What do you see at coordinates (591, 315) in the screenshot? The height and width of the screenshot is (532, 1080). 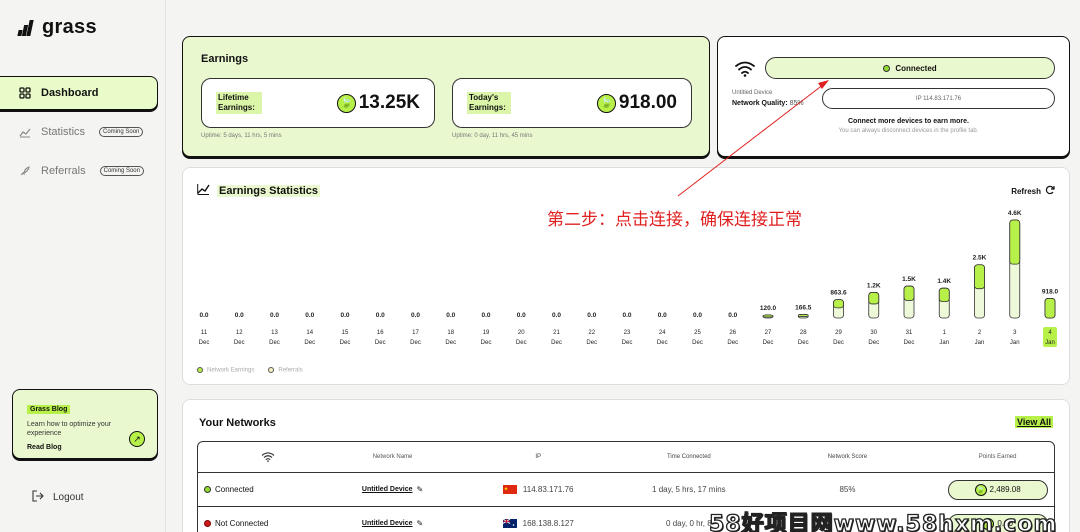 I see `chart-value-label-11: 0.0` at bounding box center [591, 315].